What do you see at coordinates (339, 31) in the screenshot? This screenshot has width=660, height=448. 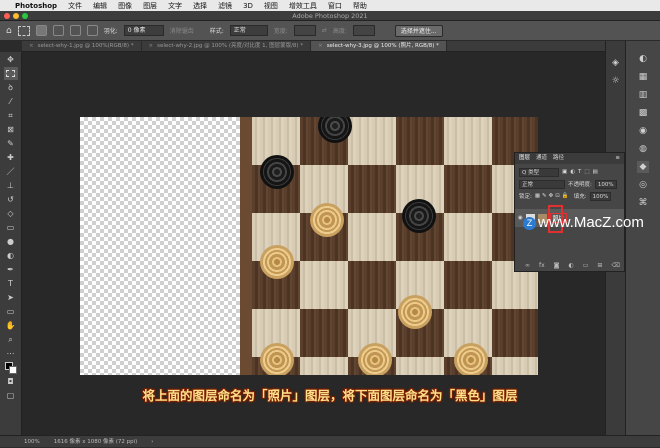 I see `height-label: 高度:` at bounding box center [339, 31].